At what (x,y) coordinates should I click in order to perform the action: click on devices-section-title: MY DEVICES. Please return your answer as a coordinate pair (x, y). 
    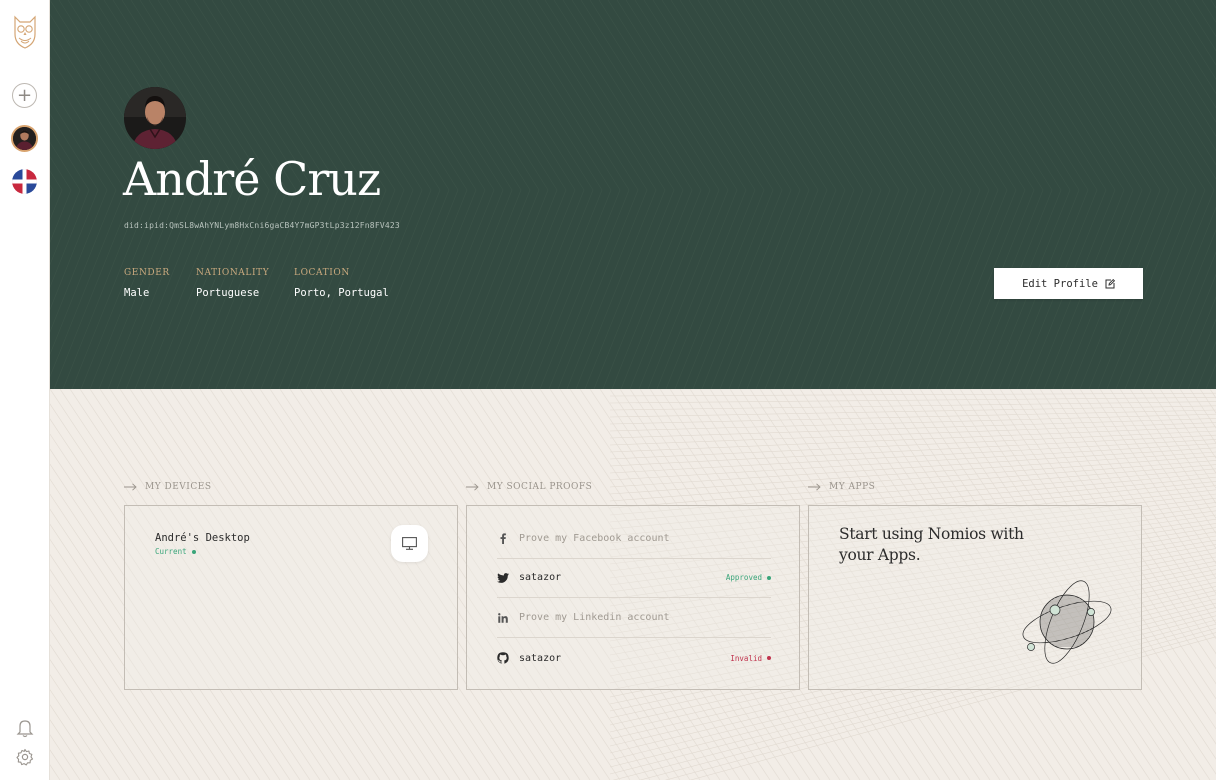
    Looking at the image, I should click on (167, 487).